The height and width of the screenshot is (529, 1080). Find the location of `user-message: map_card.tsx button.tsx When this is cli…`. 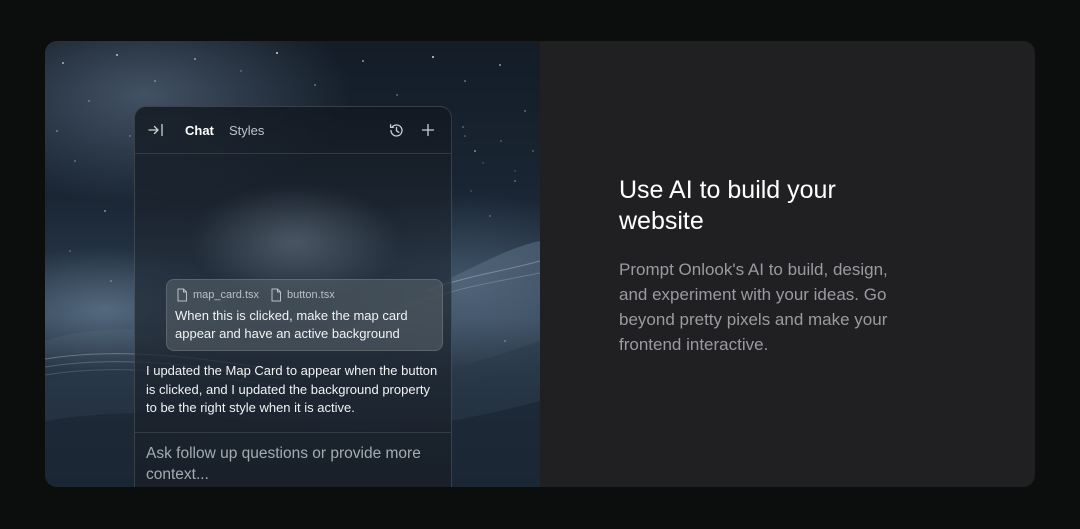

user-message: map_card.tsx button.tsx When this is cli… is located at coordinates (304, 315).